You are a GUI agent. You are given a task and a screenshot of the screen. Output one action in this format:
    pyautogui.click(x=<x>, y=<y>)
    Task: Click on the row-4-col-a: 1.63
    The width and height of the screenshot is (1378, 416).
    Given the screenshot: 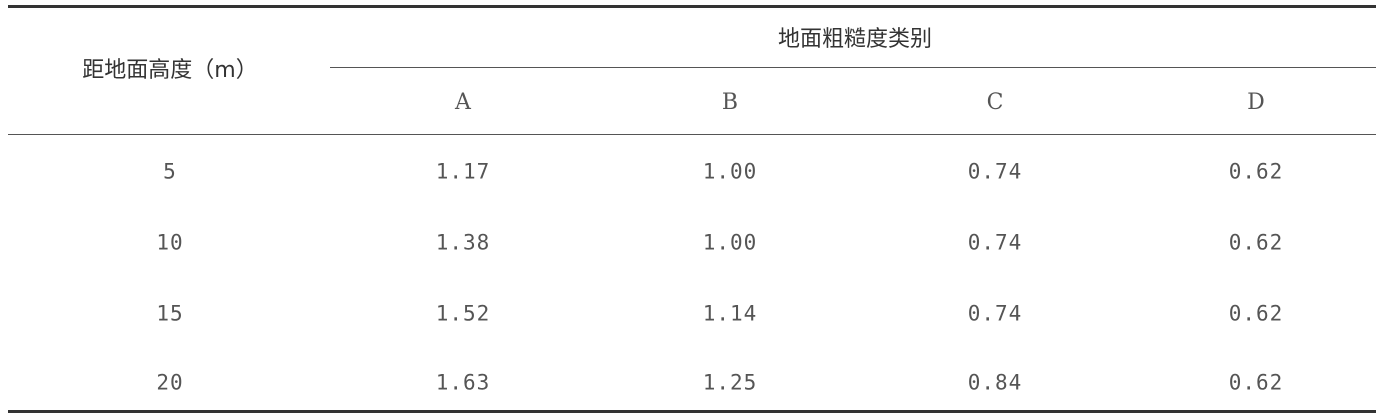 What is the action you would take?
    pyautogui.click(x=463, y=382)
    